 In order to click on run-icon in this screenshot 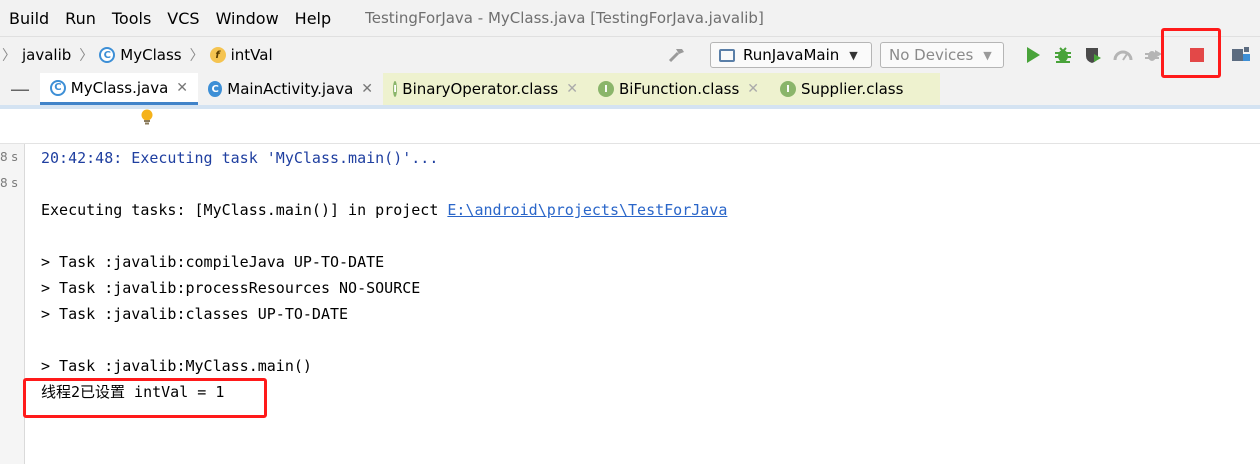, I will do `click(1033, 55)`.